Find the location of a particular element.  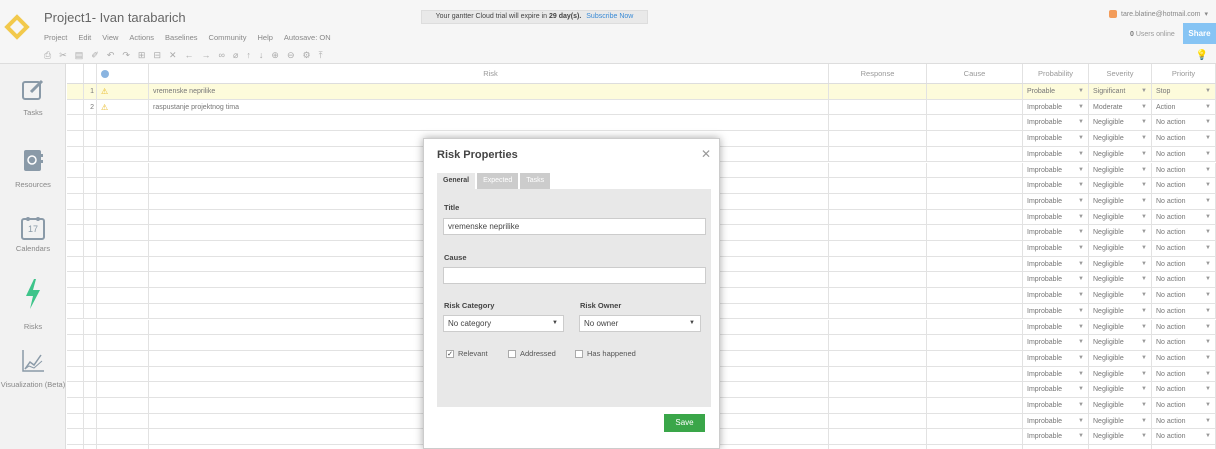

insert-row-icon: ⊞ is located at coordinates (142, 55).